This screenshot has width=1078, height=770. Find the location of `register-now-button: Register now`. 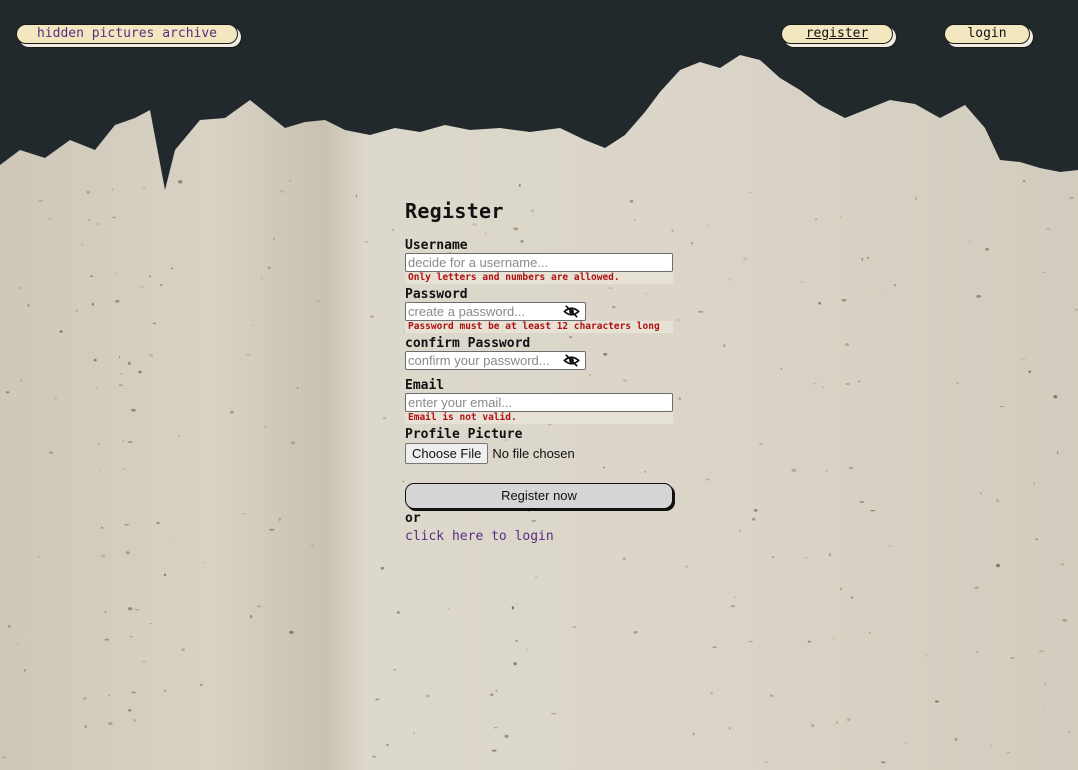

register-now-button: Register now is located at coordinates (539, 496).